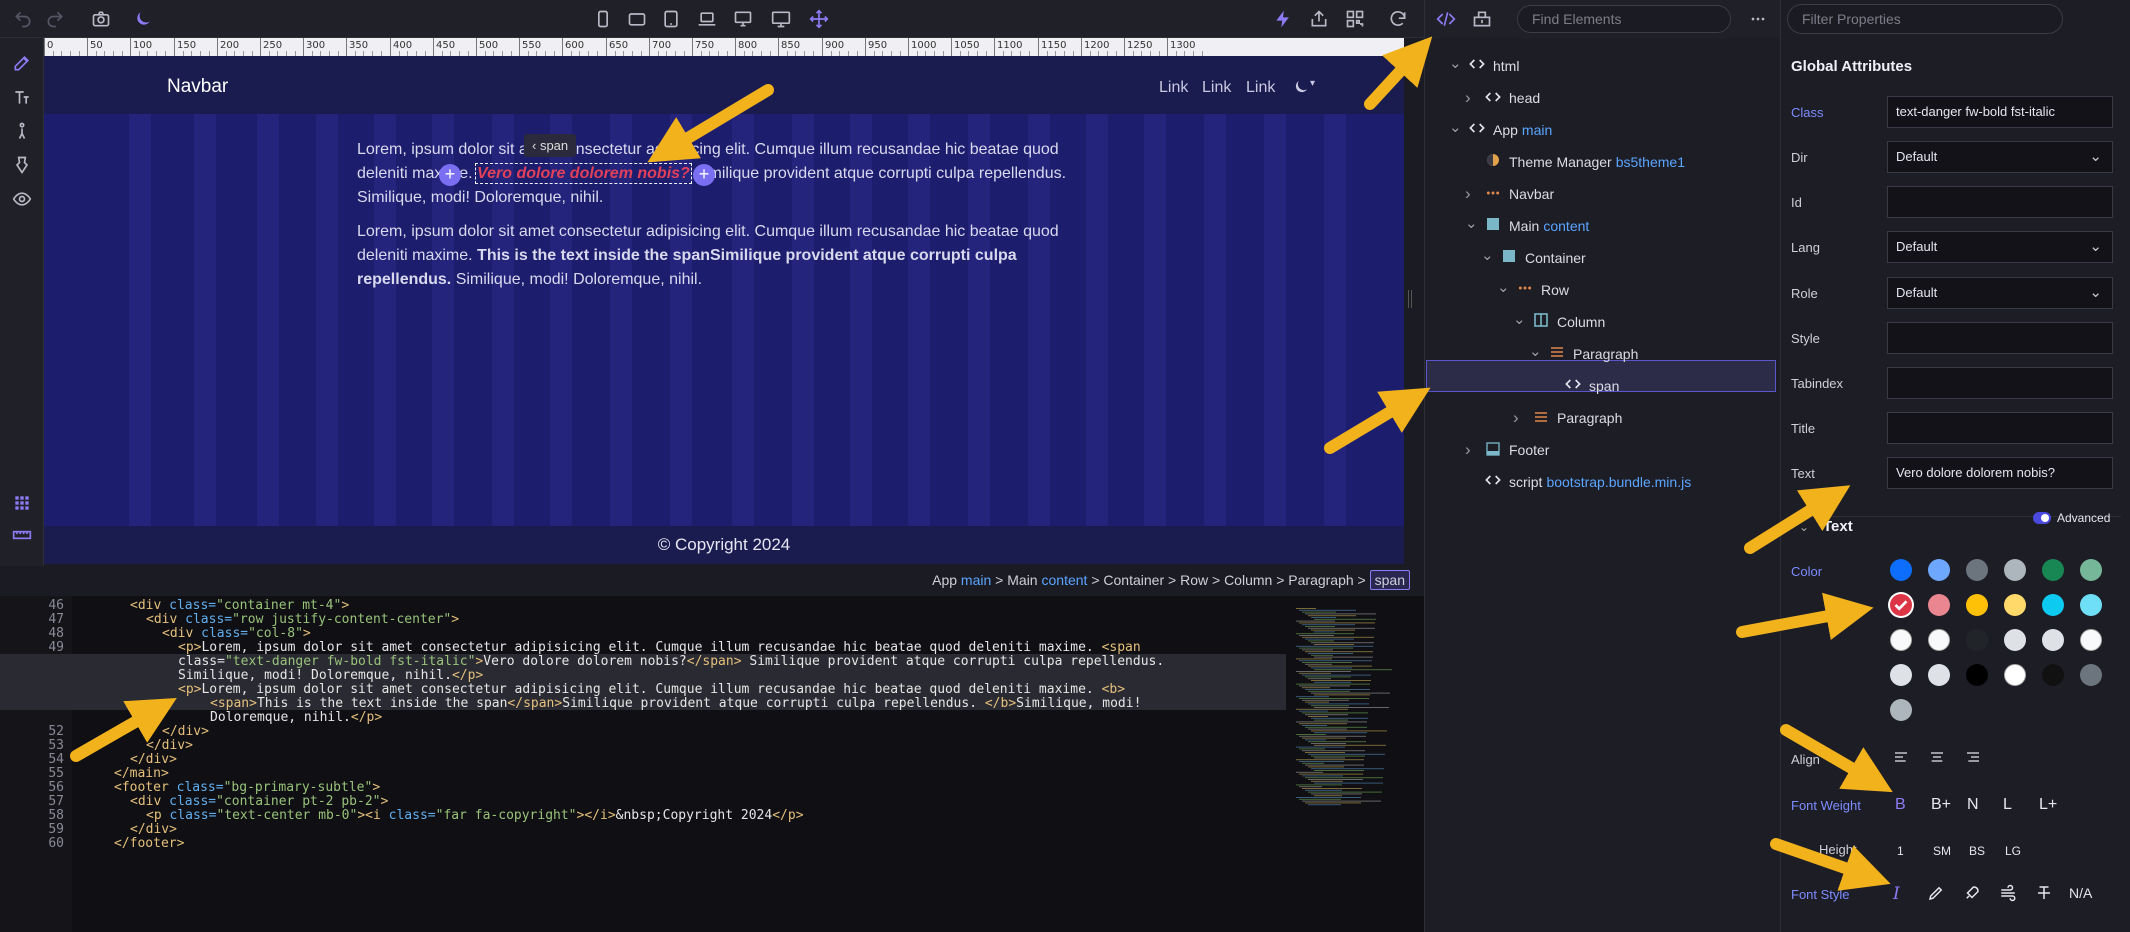  What do you see at coordinates (259, 801) in the screenshot?
I see `code-line: <div class="container pt-2 pb-2">` at bounding box center [259, 801].